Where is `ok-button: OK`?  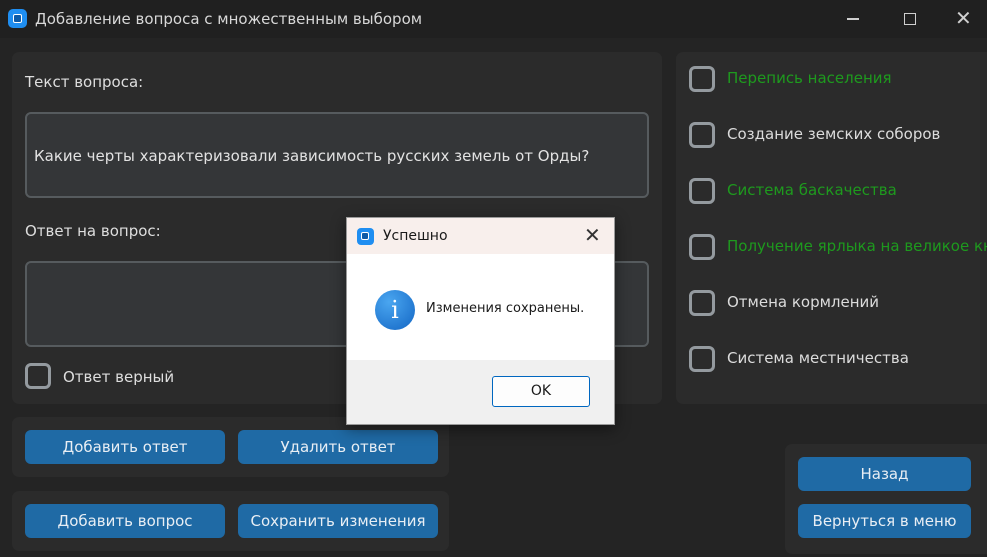
ok-button: OK is located at coordinates (541, 391).